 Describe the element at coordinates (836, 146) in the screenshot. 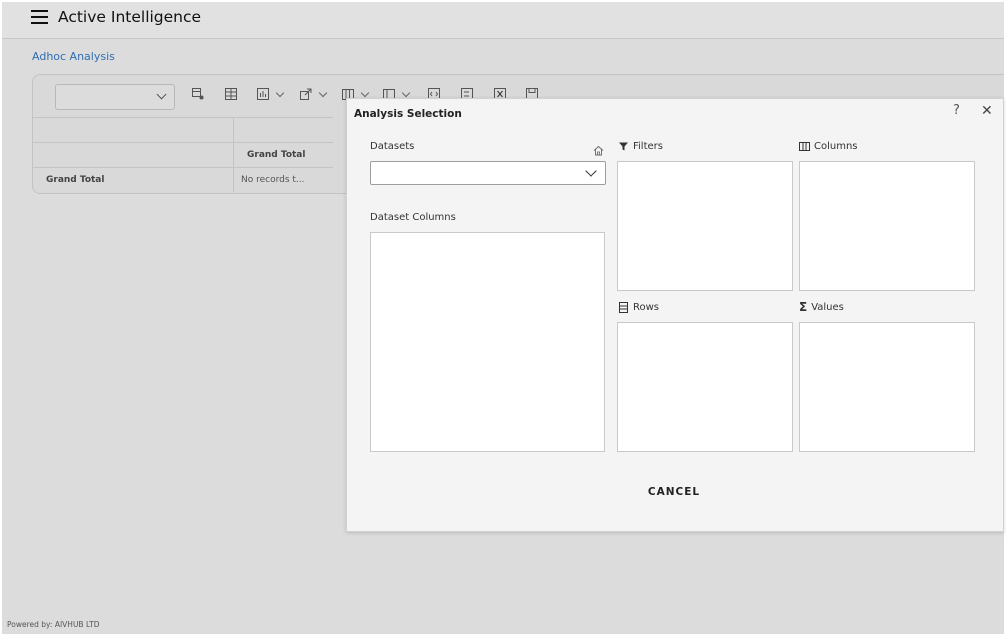

I see `columns-label-text: Columns` at that location.